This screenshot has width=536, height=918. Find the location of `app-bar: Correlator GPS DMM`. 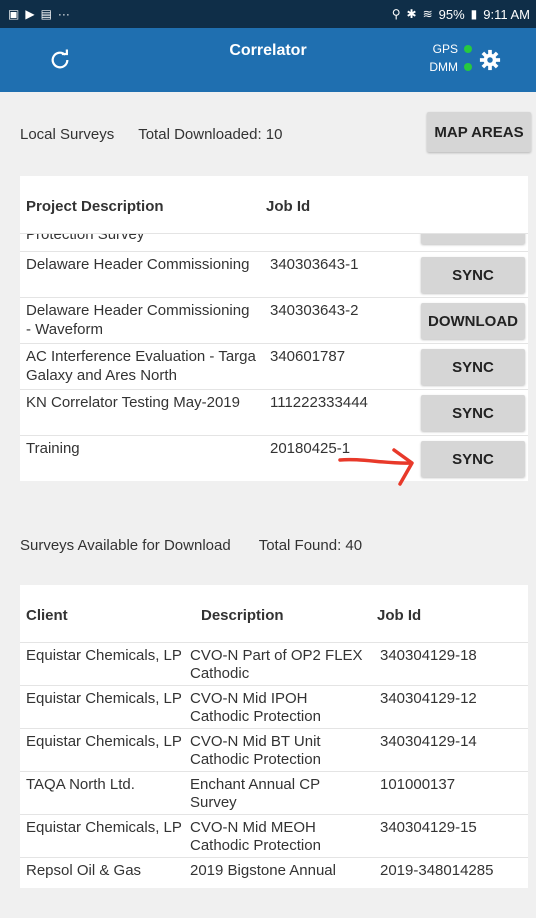

app-bar: Correlator GPS DMM is located at coordinates (268, 60).